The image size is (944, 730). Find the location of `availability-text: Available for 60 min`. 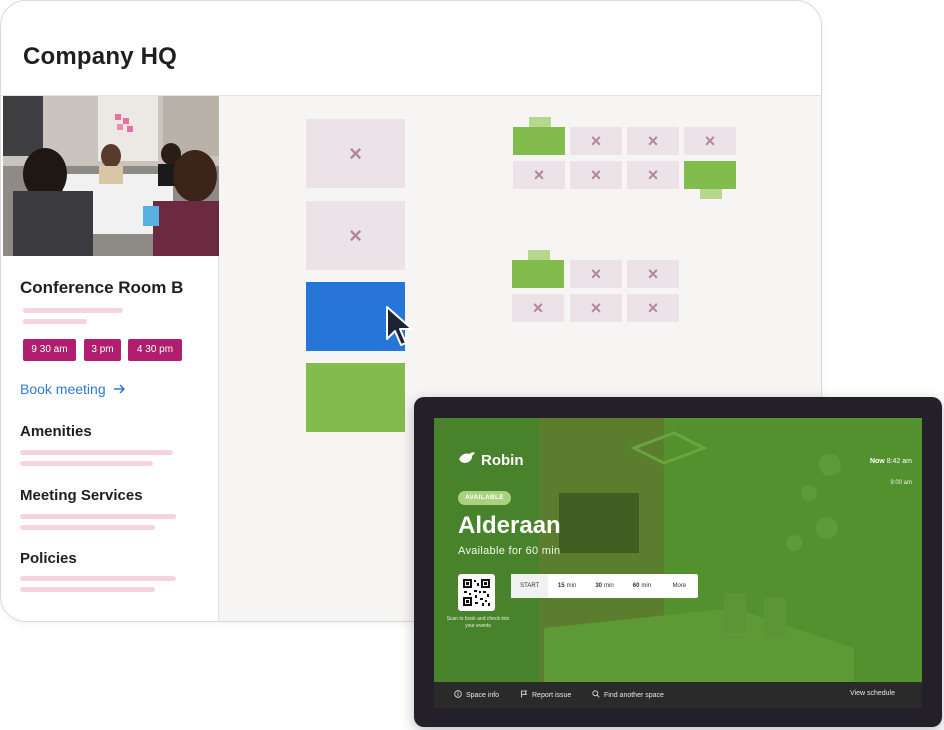

availability-text: Available for 60 min is located at coordinates (509, 551).